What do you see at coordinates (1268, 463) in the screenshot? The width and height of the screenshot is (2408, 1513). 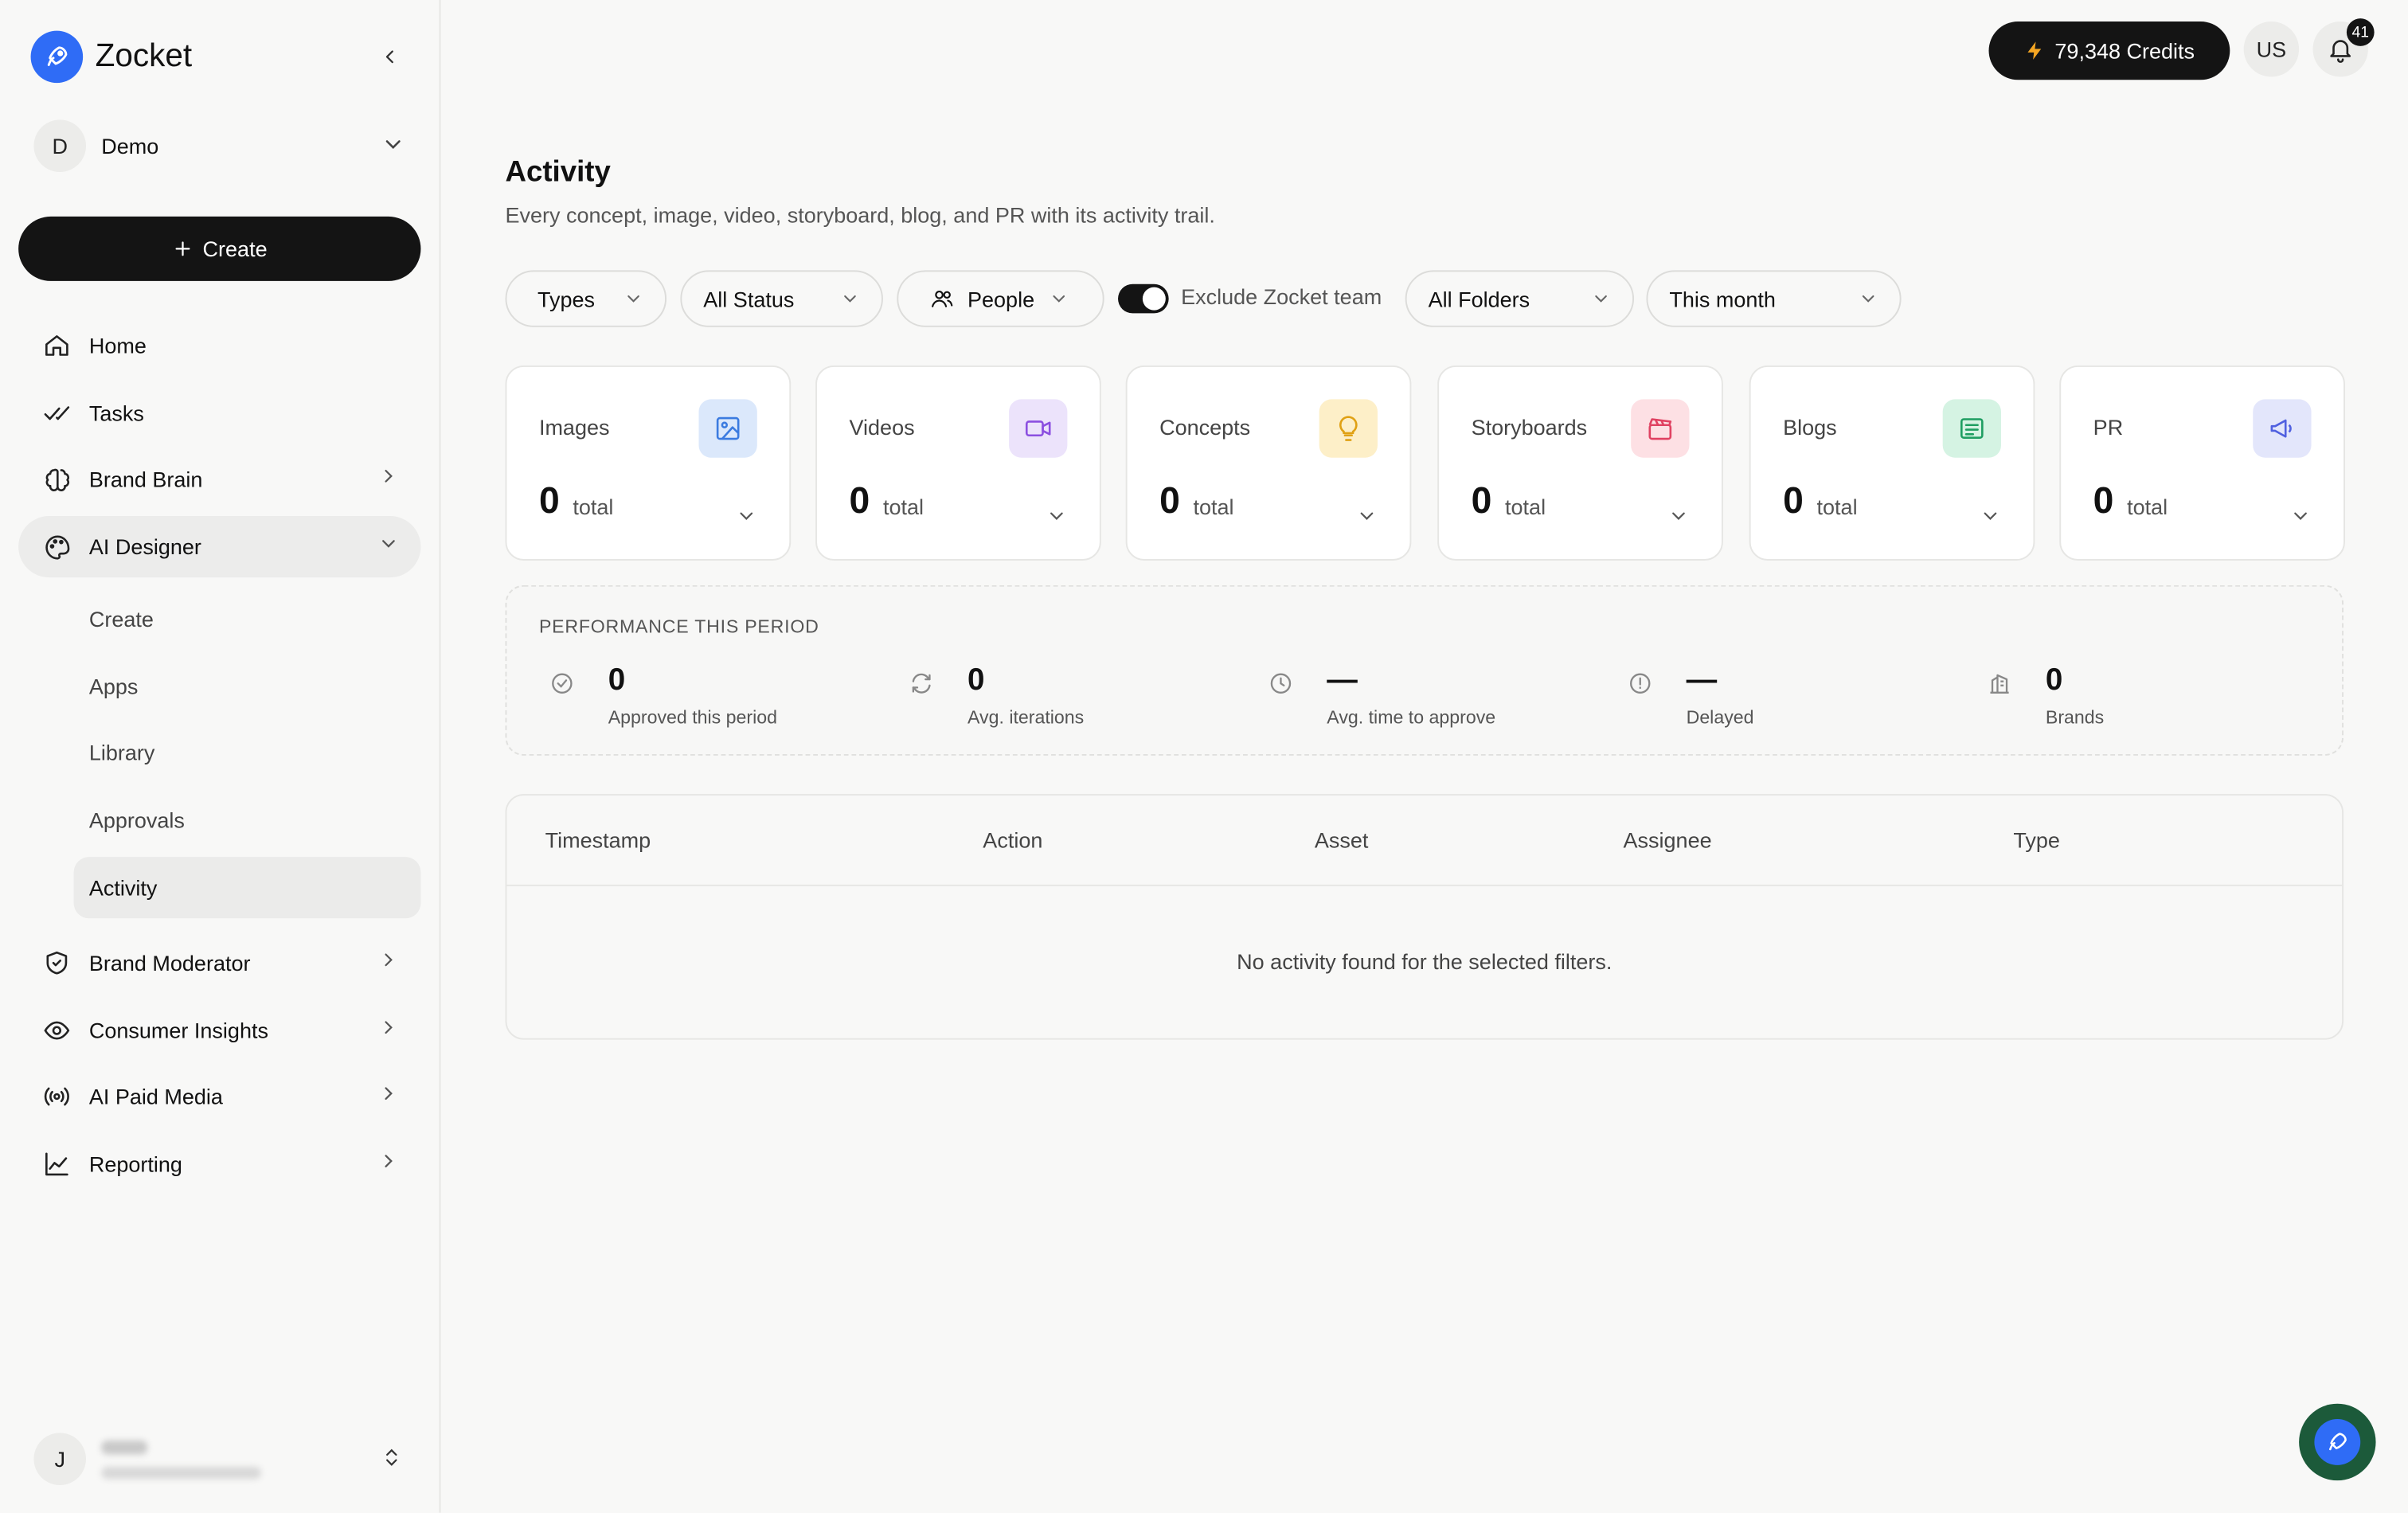 I see `stat-card-concepts: Concepts 0 total` at bounding box center [1268, 463].